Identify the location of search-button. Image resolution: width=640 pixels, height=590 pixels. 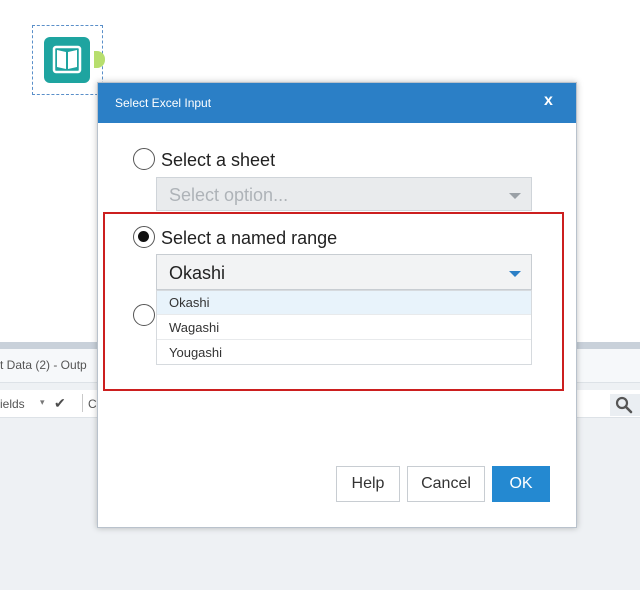
(625, 405).